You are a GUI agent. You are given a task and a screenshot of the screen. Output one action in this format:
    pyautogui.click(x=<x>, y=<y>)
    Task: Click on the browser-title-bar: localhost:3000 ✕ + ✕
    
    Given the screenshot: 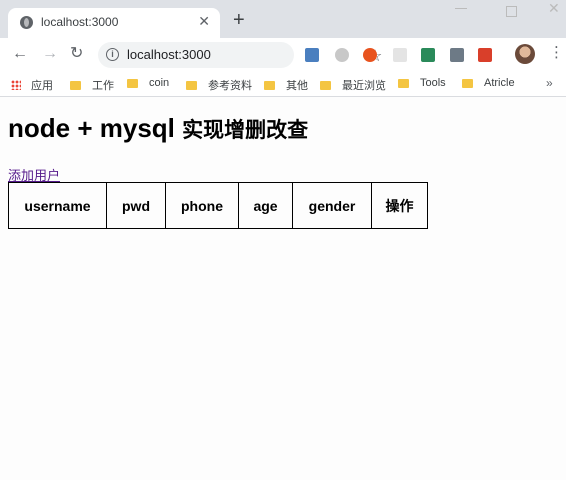 What is the action you would take?
    pyautogui.click(x=283, y=19)
    